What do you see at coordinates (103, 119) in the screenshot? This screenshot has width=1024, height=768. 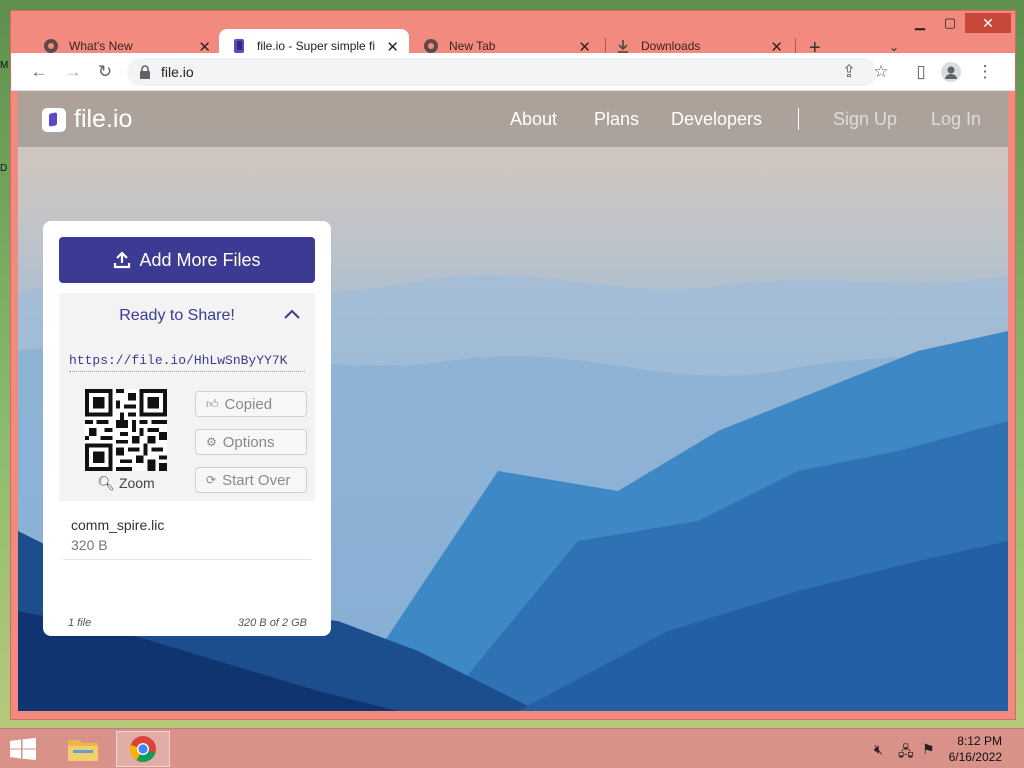 I see `brand-name: file.io` at bounding box center [103, 119].